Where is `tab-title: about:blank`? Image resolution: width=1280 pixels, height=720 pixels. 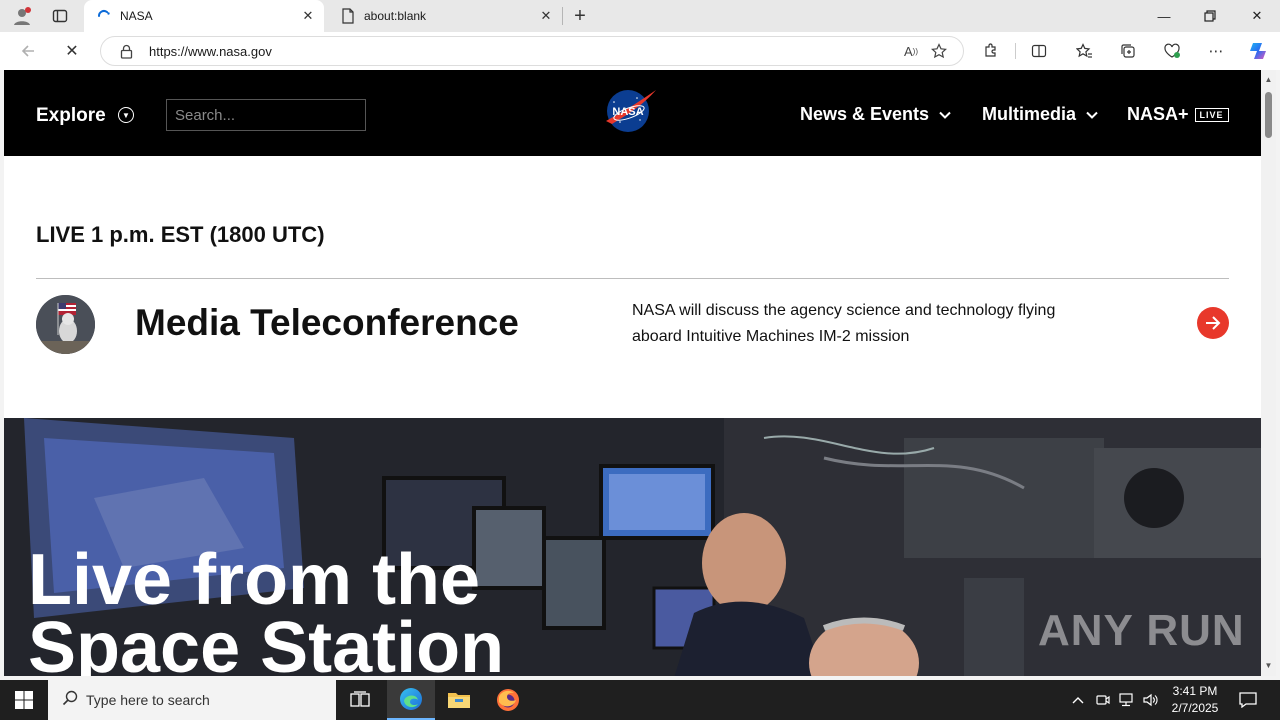 tab-title: about:blank is located at coordinates (395, 16).